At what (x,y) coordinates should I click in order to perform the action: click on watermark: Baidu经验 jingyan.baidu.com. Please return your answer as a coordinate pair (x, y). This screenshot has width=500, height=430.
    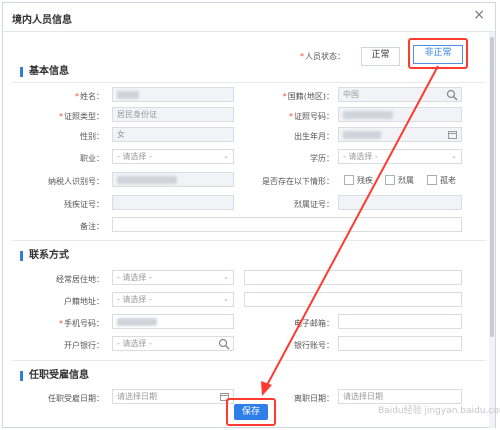
    Looking at the image, I should click on (439, 411).